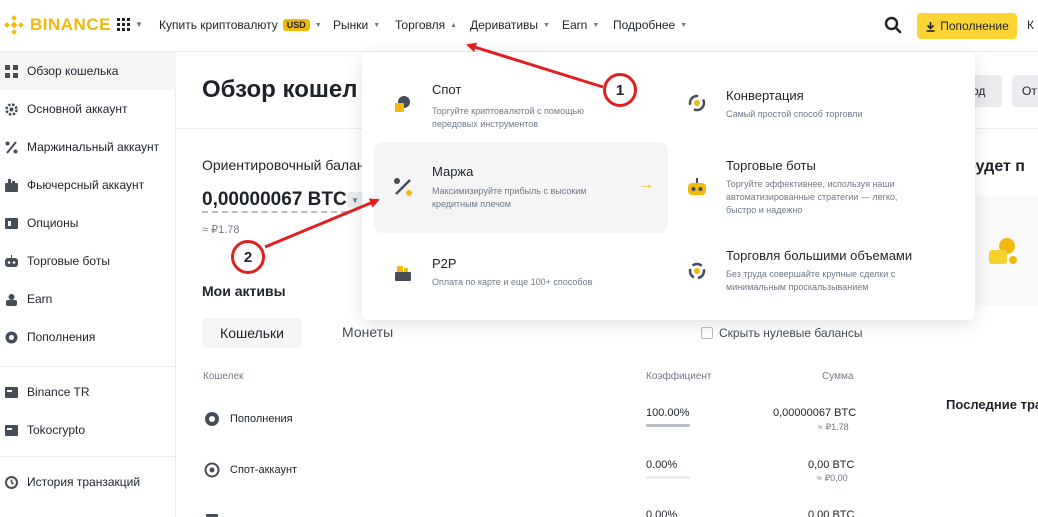 This screenshot has height=517, width=1038. Describe the element at coordinates (88, 109) in the screenshot. I see `sidebar-item-main-account: Основной аккаунт` at that location.